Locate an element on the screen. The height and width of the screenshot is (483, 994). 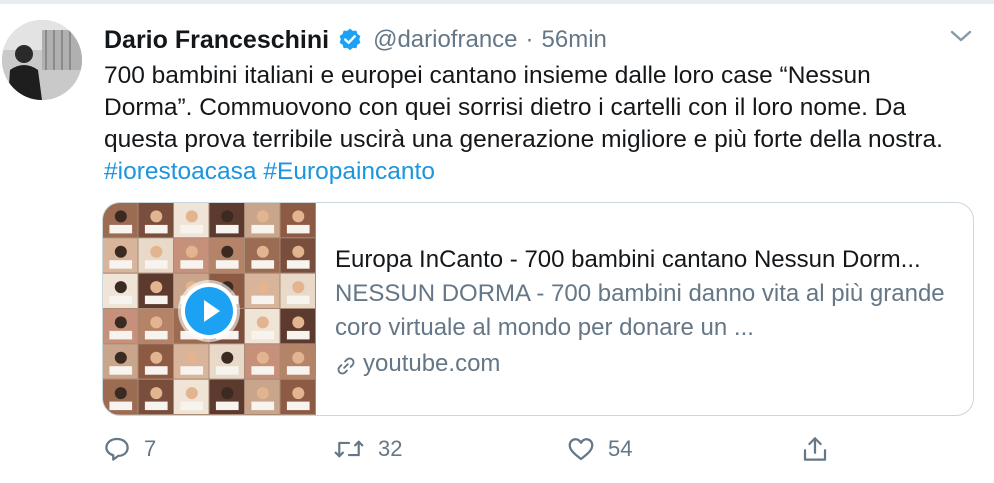
video-thumbnail is located at coordinates (209, 309).